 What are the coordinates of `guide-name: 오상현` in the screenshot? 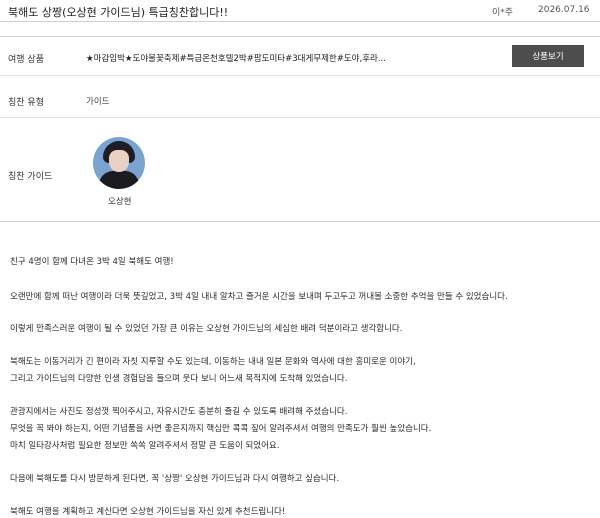 It's located at (120, 202).